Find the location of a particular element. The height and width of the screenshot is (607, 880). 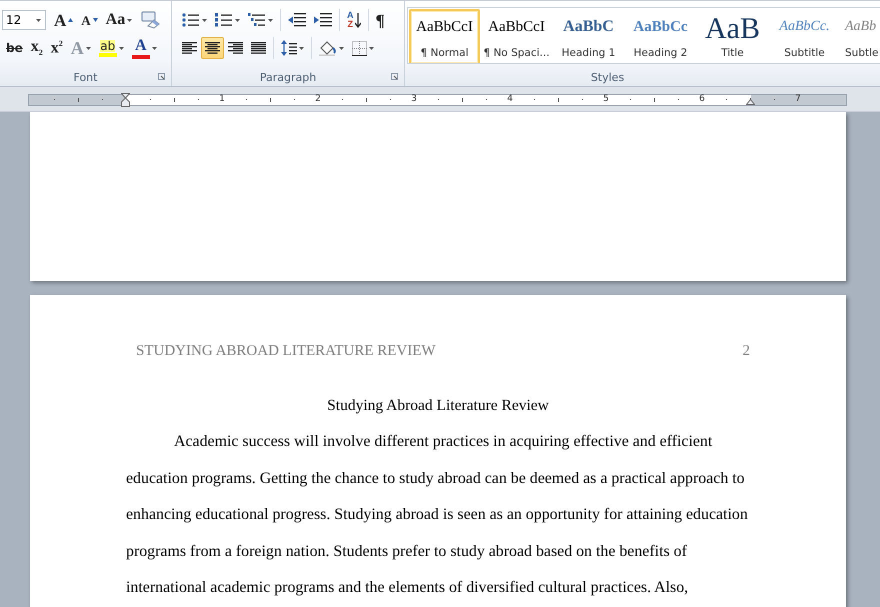

ruler-number: 5 is located at coordinates (606, 99).